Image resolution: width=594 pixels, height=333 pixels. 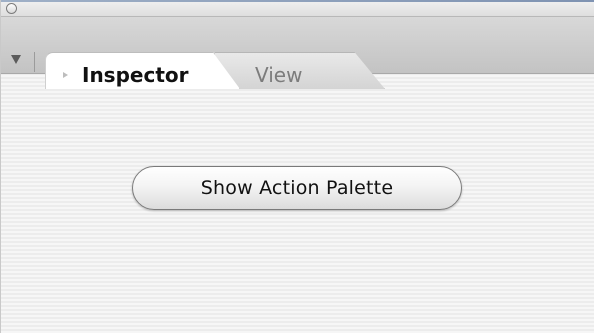 What do you see at coordinates (11, 8) in the screenshot?
I see `close-circle-icon` at bounding box center [11, 8].